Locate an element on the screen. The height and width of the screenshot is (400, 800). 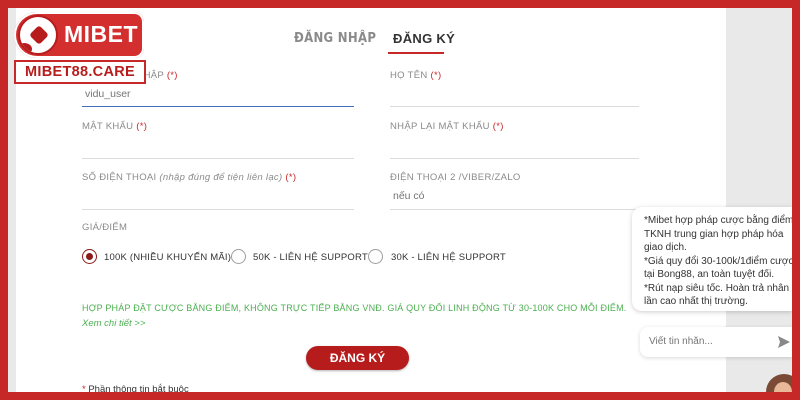
phone-hint: (nhập đúng để tiện liên lạc) is located at coordinates (221, 177).